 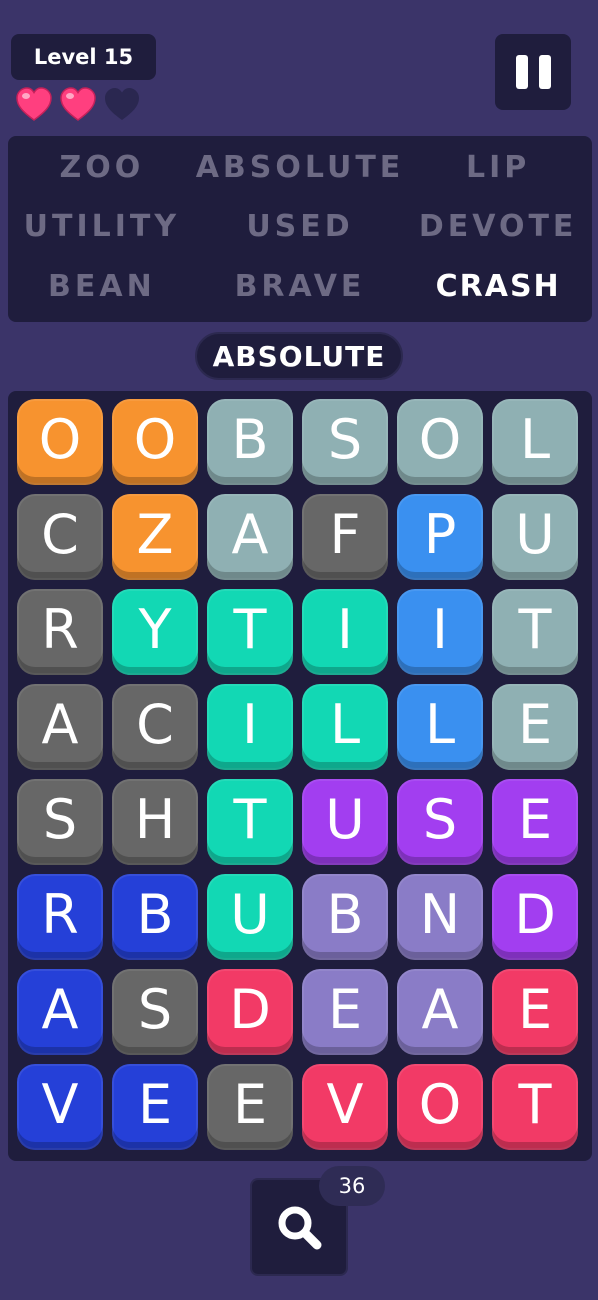 I want to click on level-label: Level 15, so click(x=83, y=57).